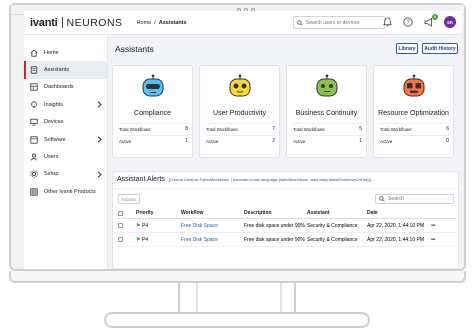  I want to click on column-header-priority: Priority, so click(145, 213).